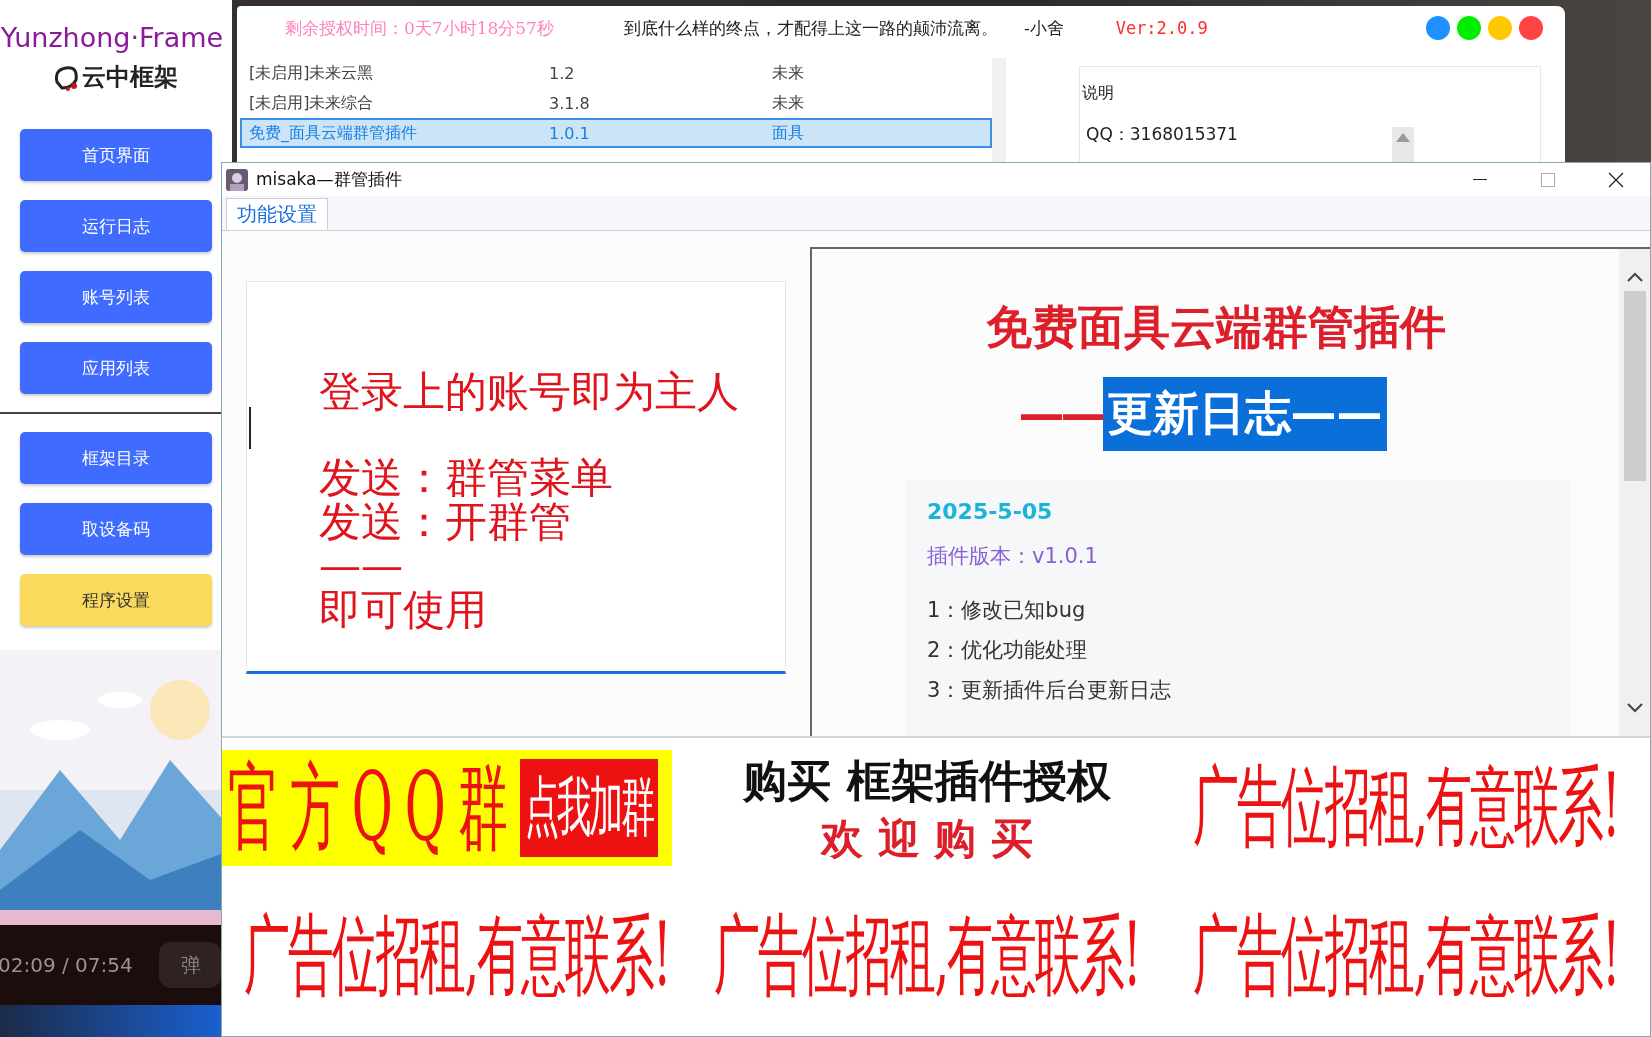 This screenshot has height=1037, width=1651. What do you see at coordinates (1161, 28) in the screenshot?
I see `version-label: Ver:2.0.9` at bounding box center [1161, 28].